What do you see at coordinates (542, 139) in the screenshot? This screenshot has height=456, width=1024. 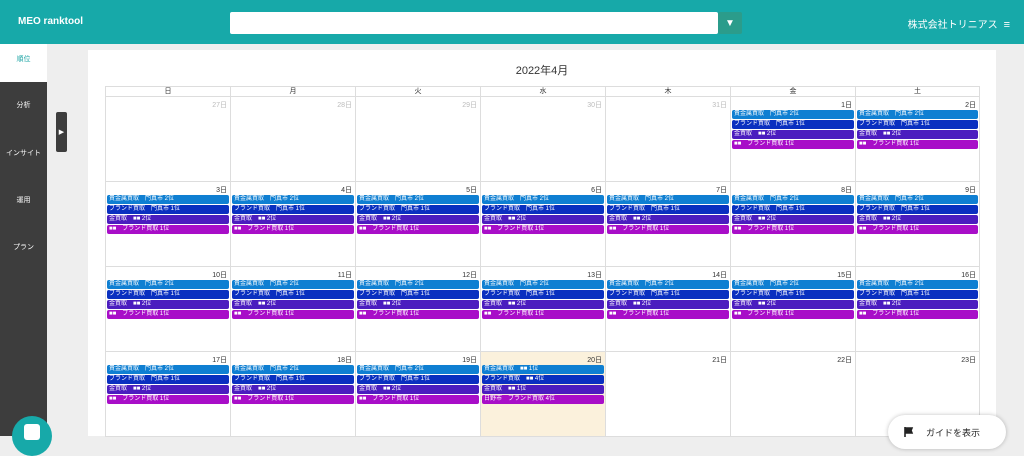 I see `calendar-day: 30日` at bounding box center [542, 139].